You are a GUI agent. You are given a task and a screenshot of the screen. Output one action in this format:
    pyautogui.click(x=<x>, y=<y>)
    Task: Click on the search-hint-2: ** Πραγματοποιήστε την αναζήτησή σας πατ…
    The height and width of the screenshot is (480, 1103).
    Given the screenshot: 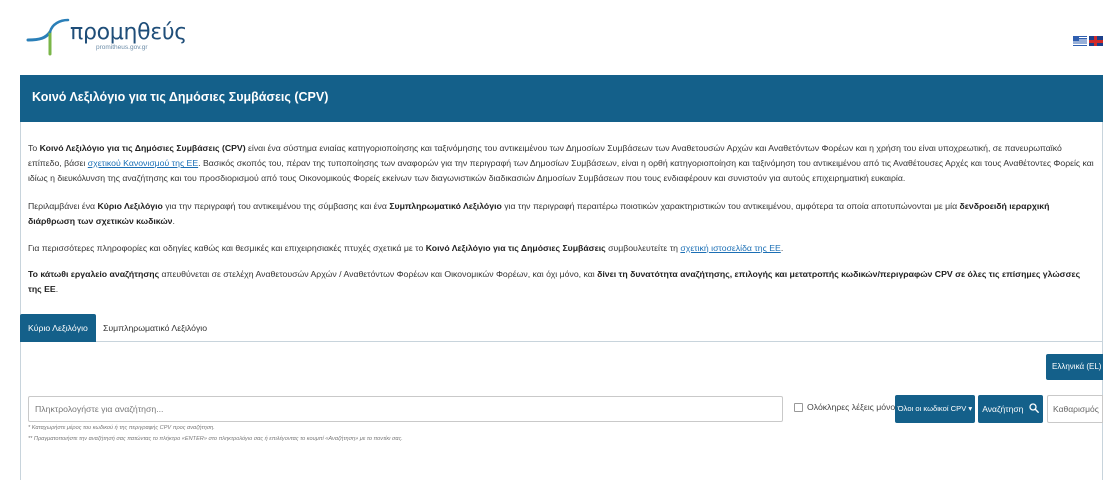 What is the action you would take?
    pyautogui.click(x=215, y=439)
    